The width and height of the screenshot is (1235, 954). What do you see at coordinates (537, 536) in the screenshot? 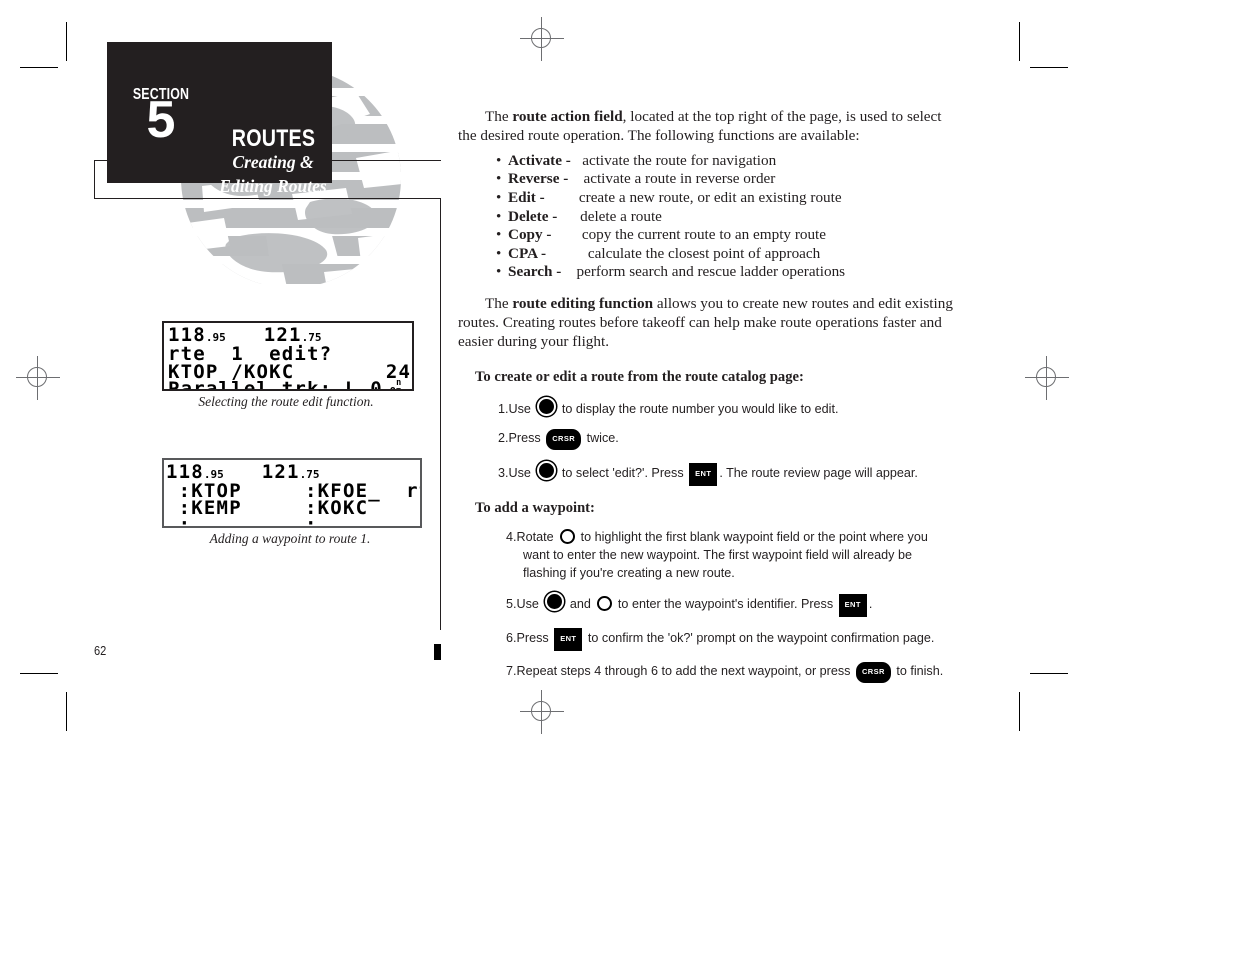
I see `step-text: Rotate` at bounding box center [537, 536].